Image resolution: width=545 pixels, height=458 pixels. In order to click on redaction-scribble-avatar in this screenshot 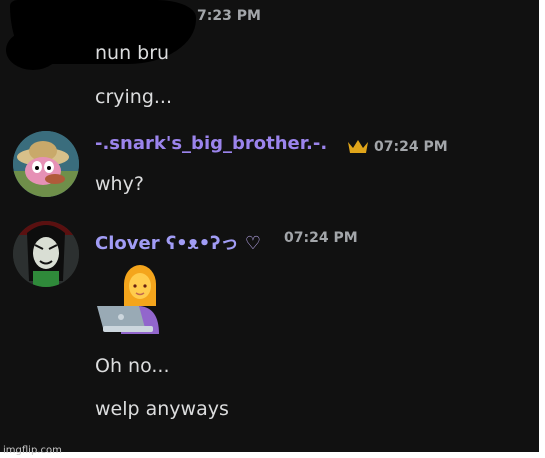, I will do `click(33, 50)`.